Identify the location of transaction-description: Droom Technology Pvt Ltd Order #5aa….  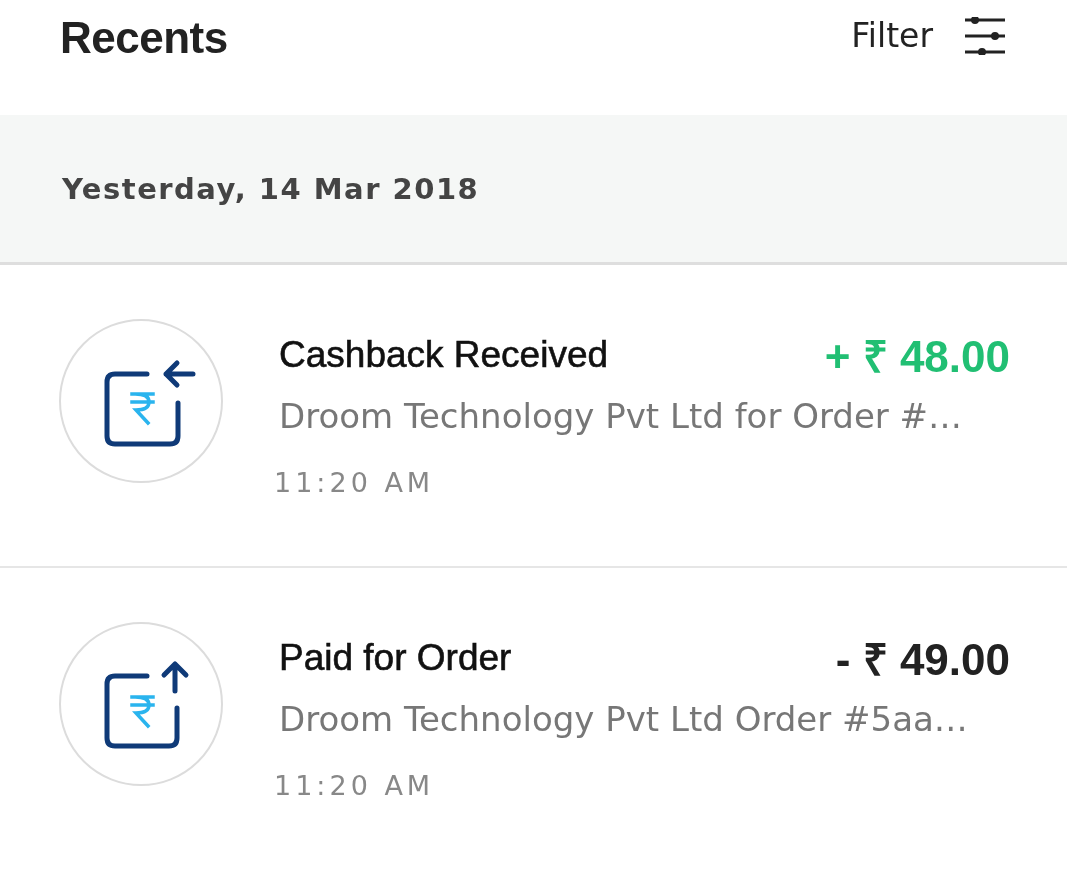
(624, 719).